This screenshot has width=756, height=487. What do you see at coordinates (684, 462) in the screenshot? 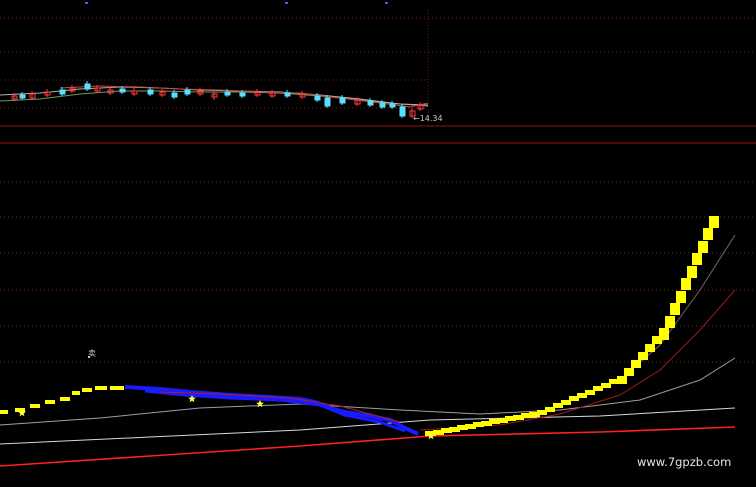
I see `watermark-text: www.7gpzb.com` at bounding box center [684, 462].